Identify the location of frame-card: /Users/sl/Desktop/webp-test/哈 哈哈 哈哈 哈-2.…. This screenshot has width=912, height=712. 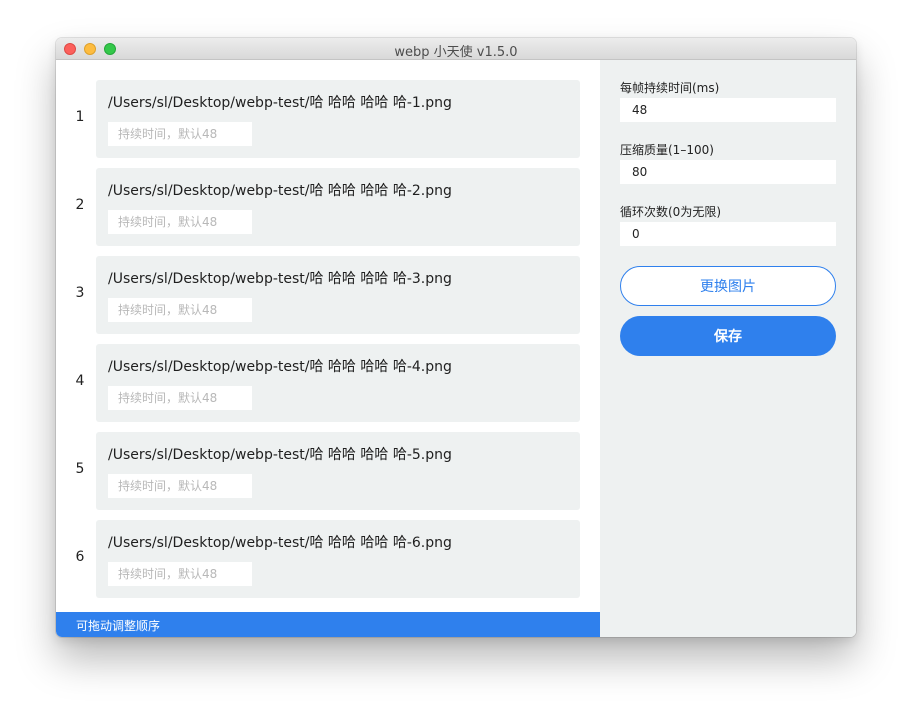
(338, 207).